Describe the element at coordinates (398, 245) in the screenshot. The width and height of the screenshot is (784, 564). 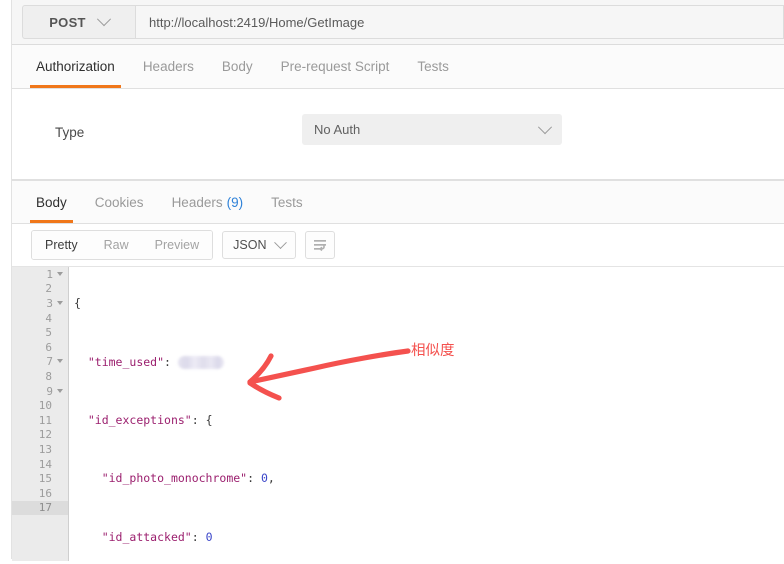
I see `response-toolbar: Pretty Raw Preview JSON` at that location.